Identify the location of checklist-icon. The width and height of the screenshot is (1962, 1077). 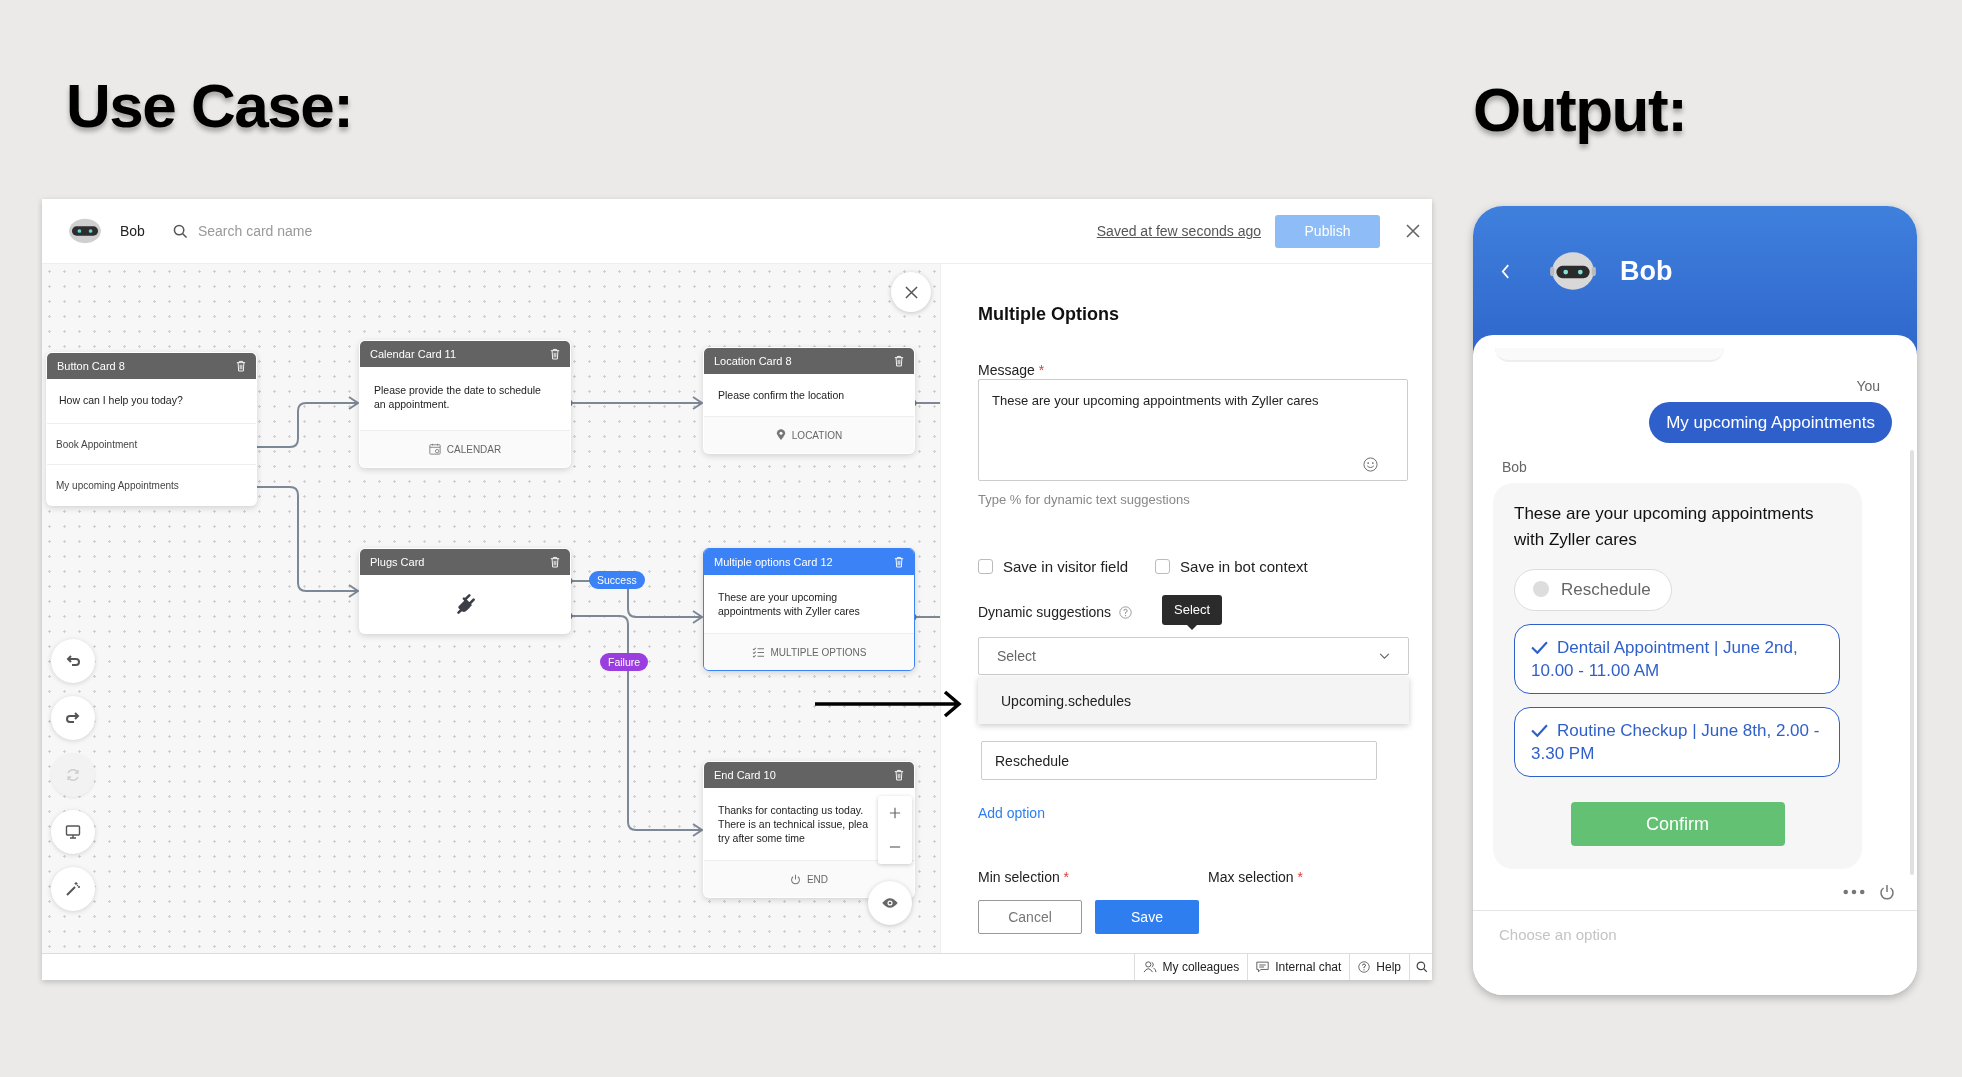
(758, 652).